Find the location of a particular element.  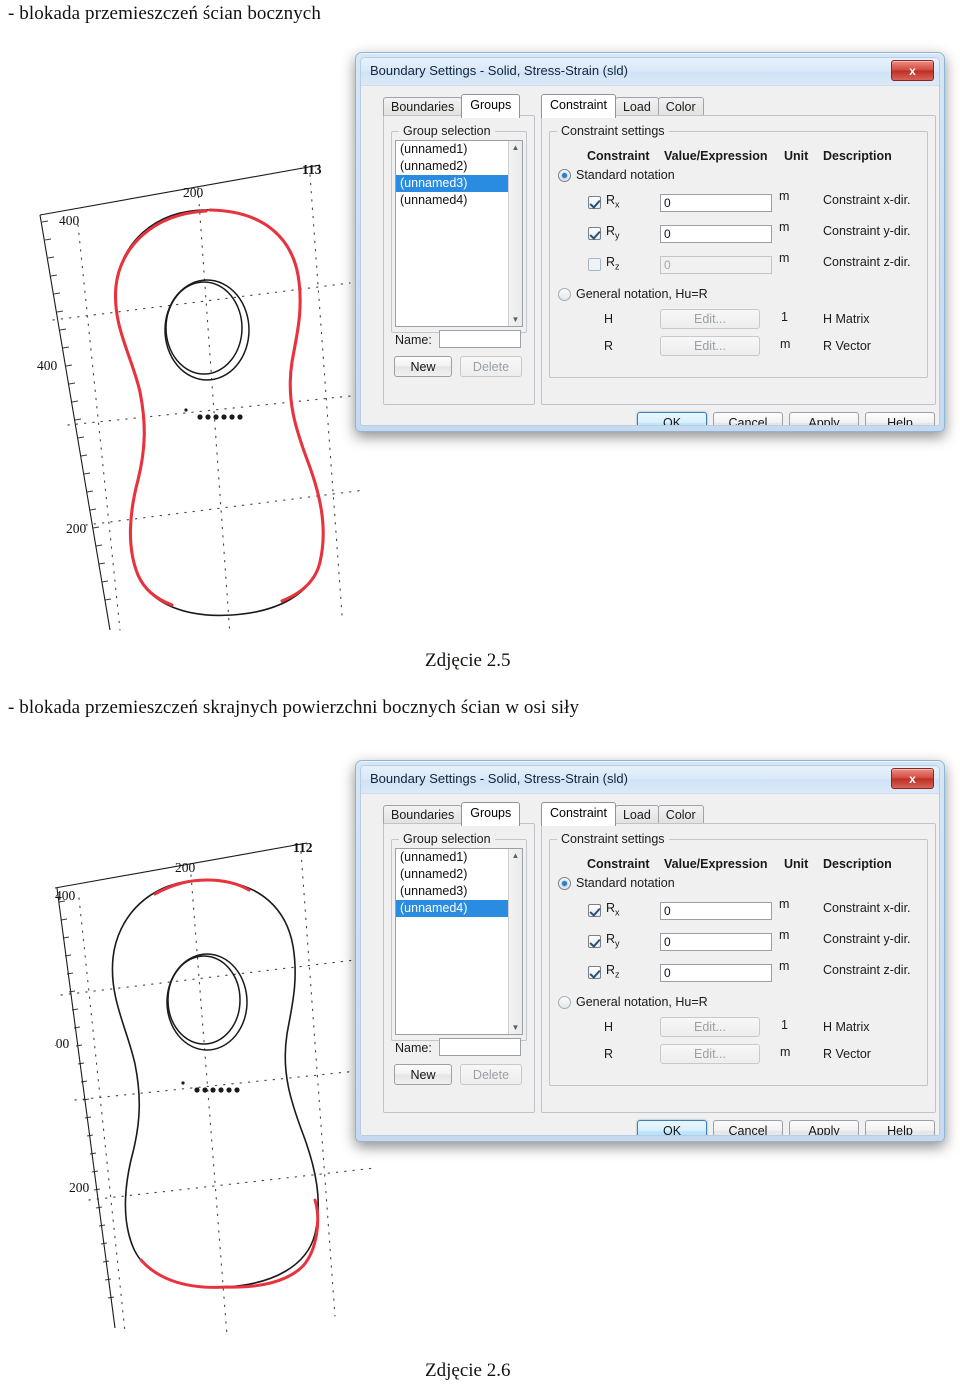

tab-constraint-2: Constraint is located at coordinates (578, 814).